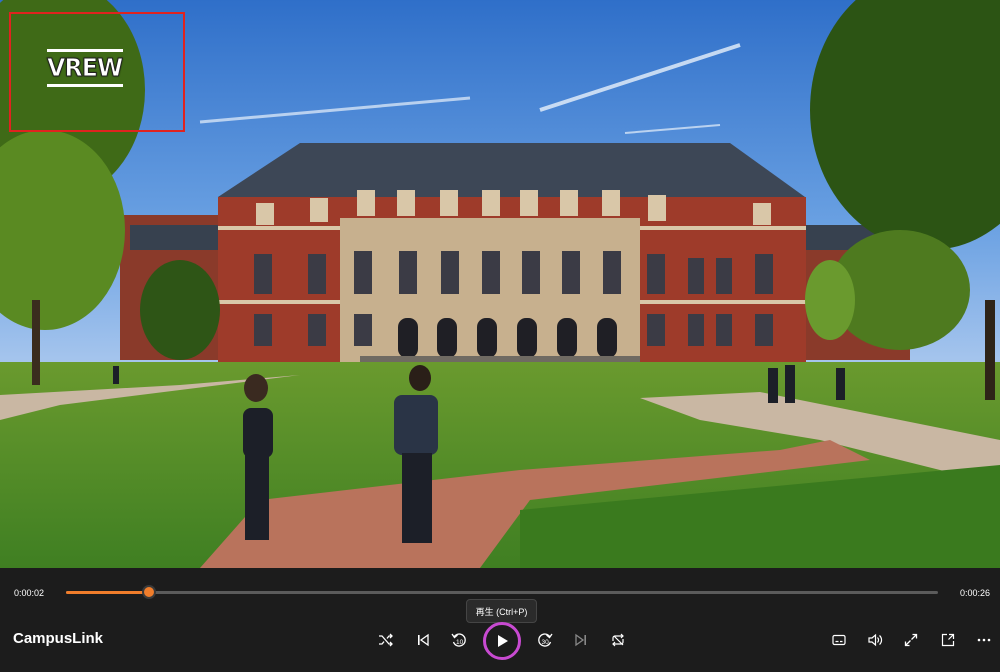 The height and width of the screenshot is (672, 1000). I want to click on seek-bar, so click(502, 592).